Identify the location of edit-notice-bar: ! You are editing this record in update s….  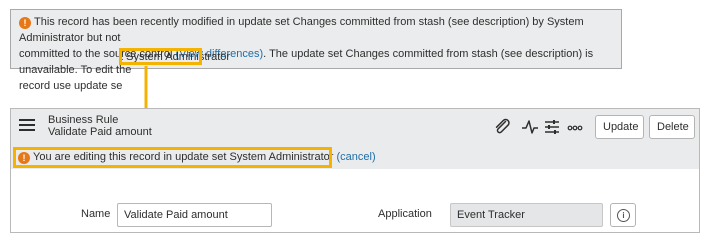
(355, 157).